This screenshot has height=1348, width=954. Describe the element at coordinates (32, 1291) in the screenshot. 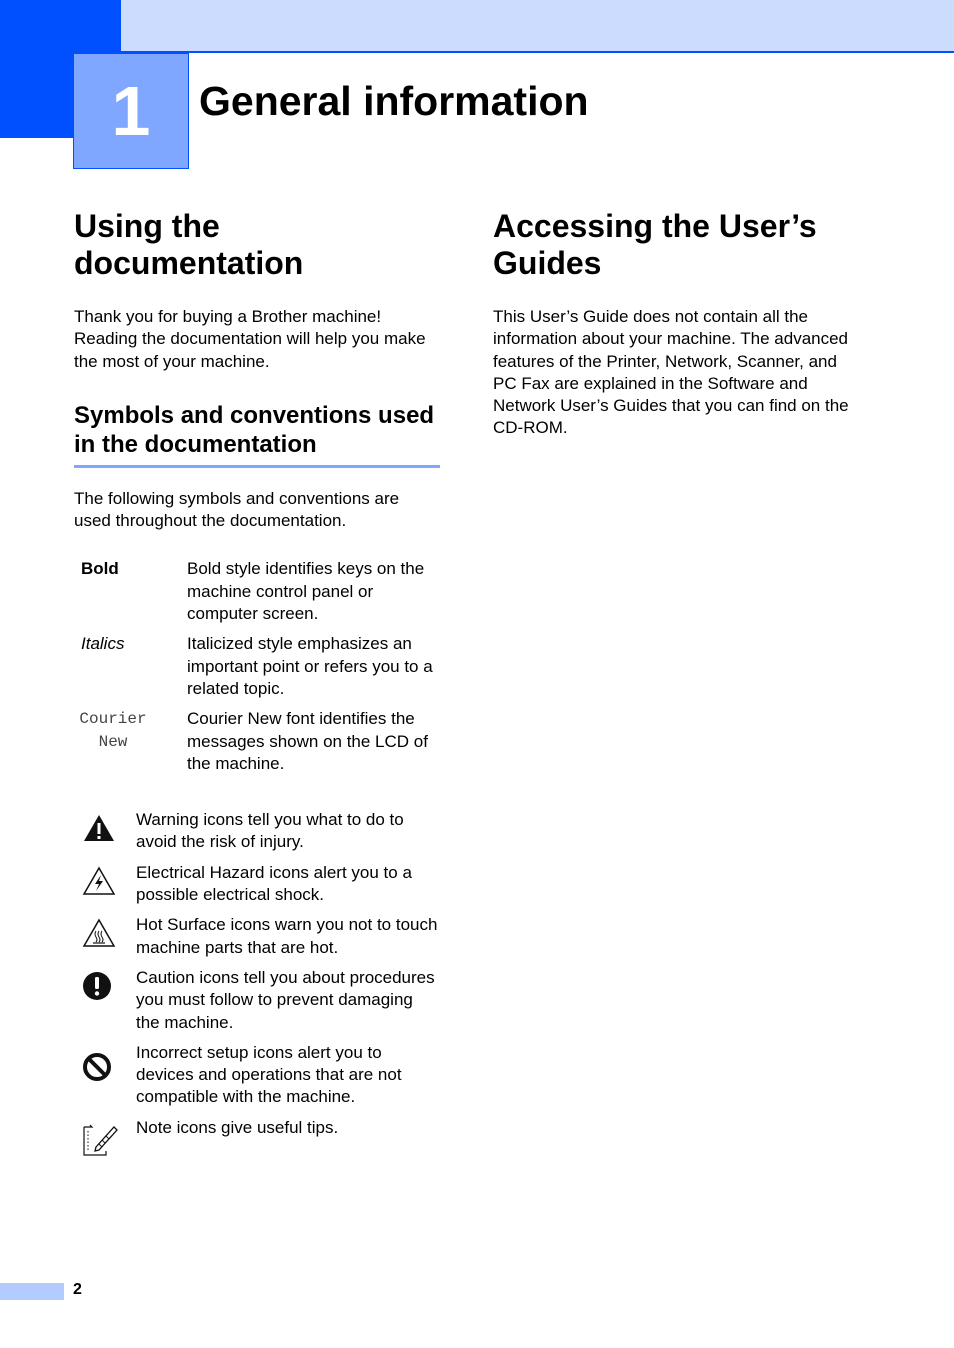

I see `footer-bar` at that location.